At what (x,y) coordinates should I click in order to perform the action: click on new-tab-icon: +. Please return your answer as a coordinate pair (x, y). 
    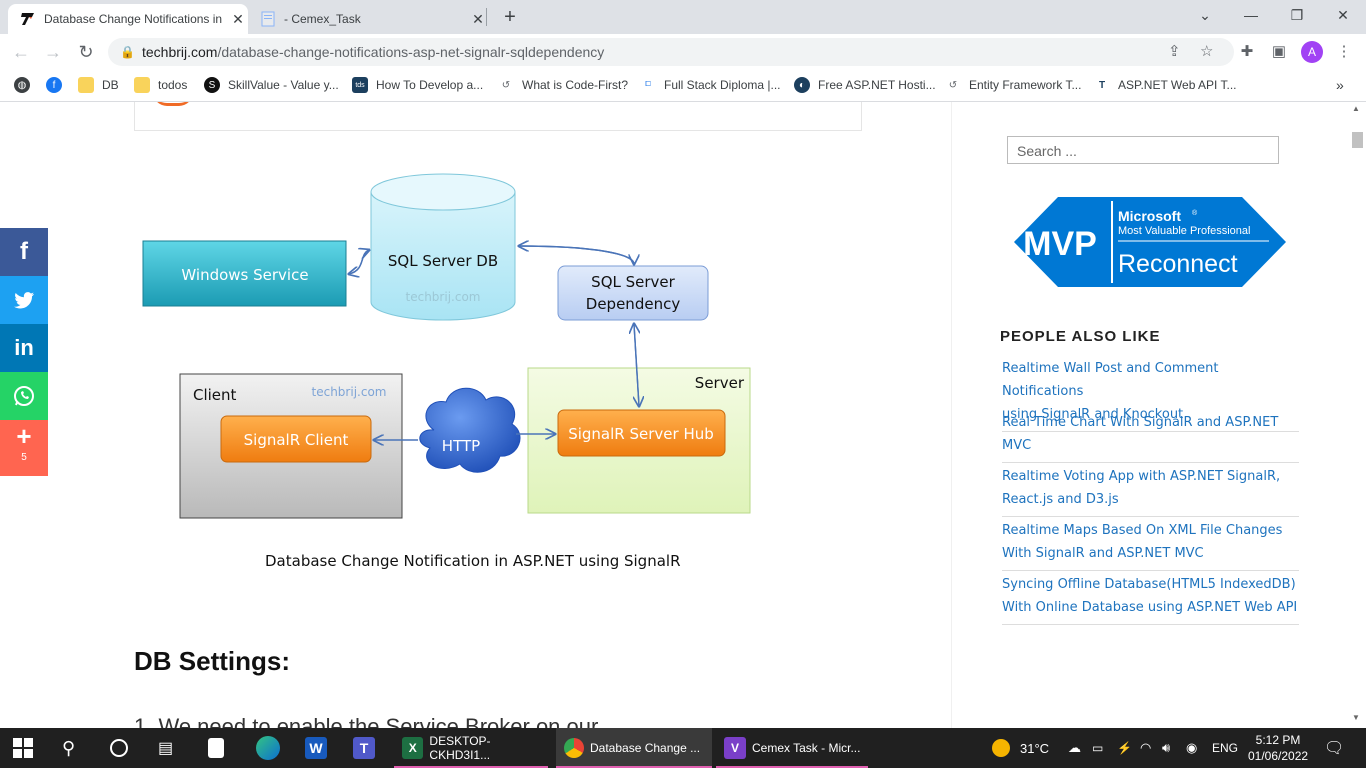
    Looking at the image, I should click on (510, 18).